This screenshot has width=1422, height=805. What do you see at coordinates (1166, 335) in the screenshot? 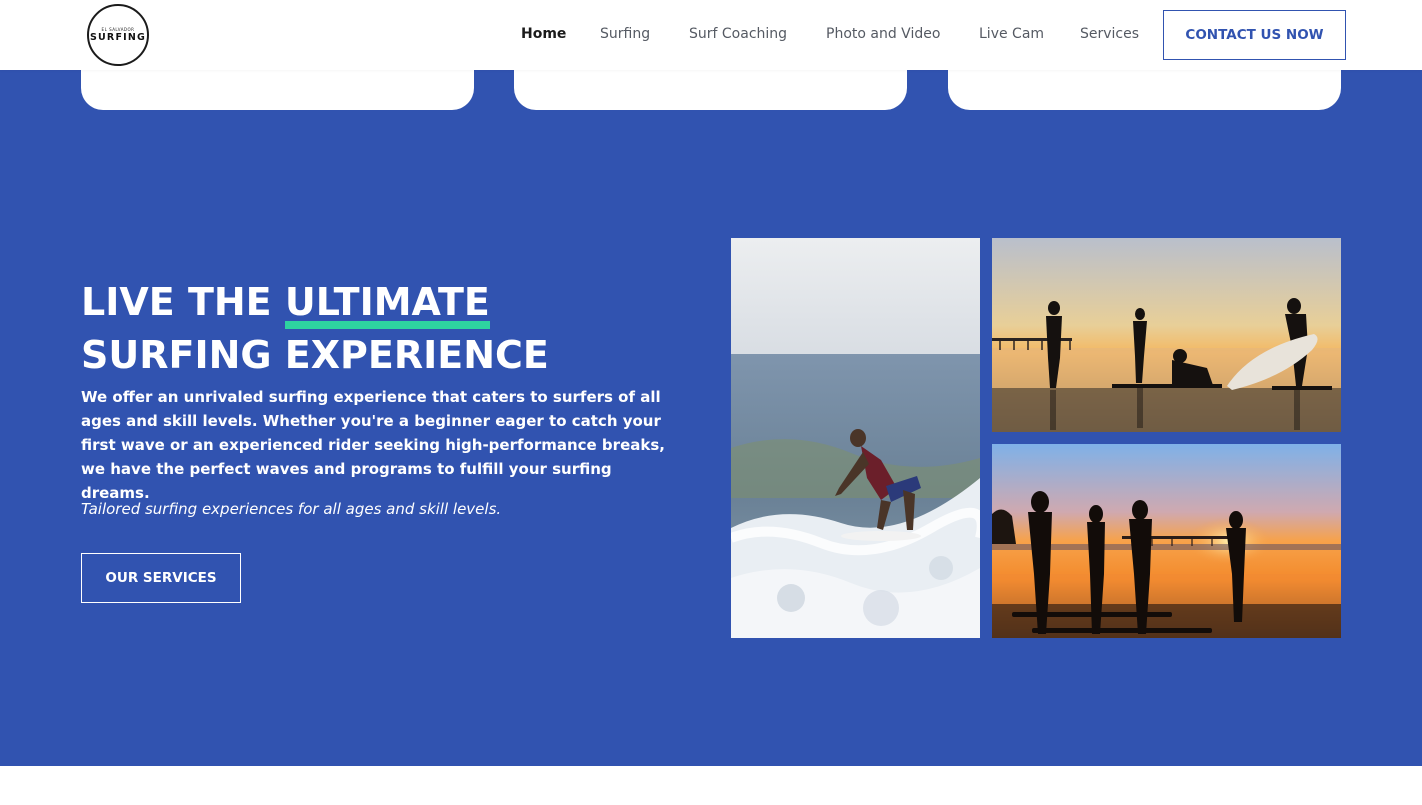
I see `sunset-beach-photo` at bounding box center [1166, 335].